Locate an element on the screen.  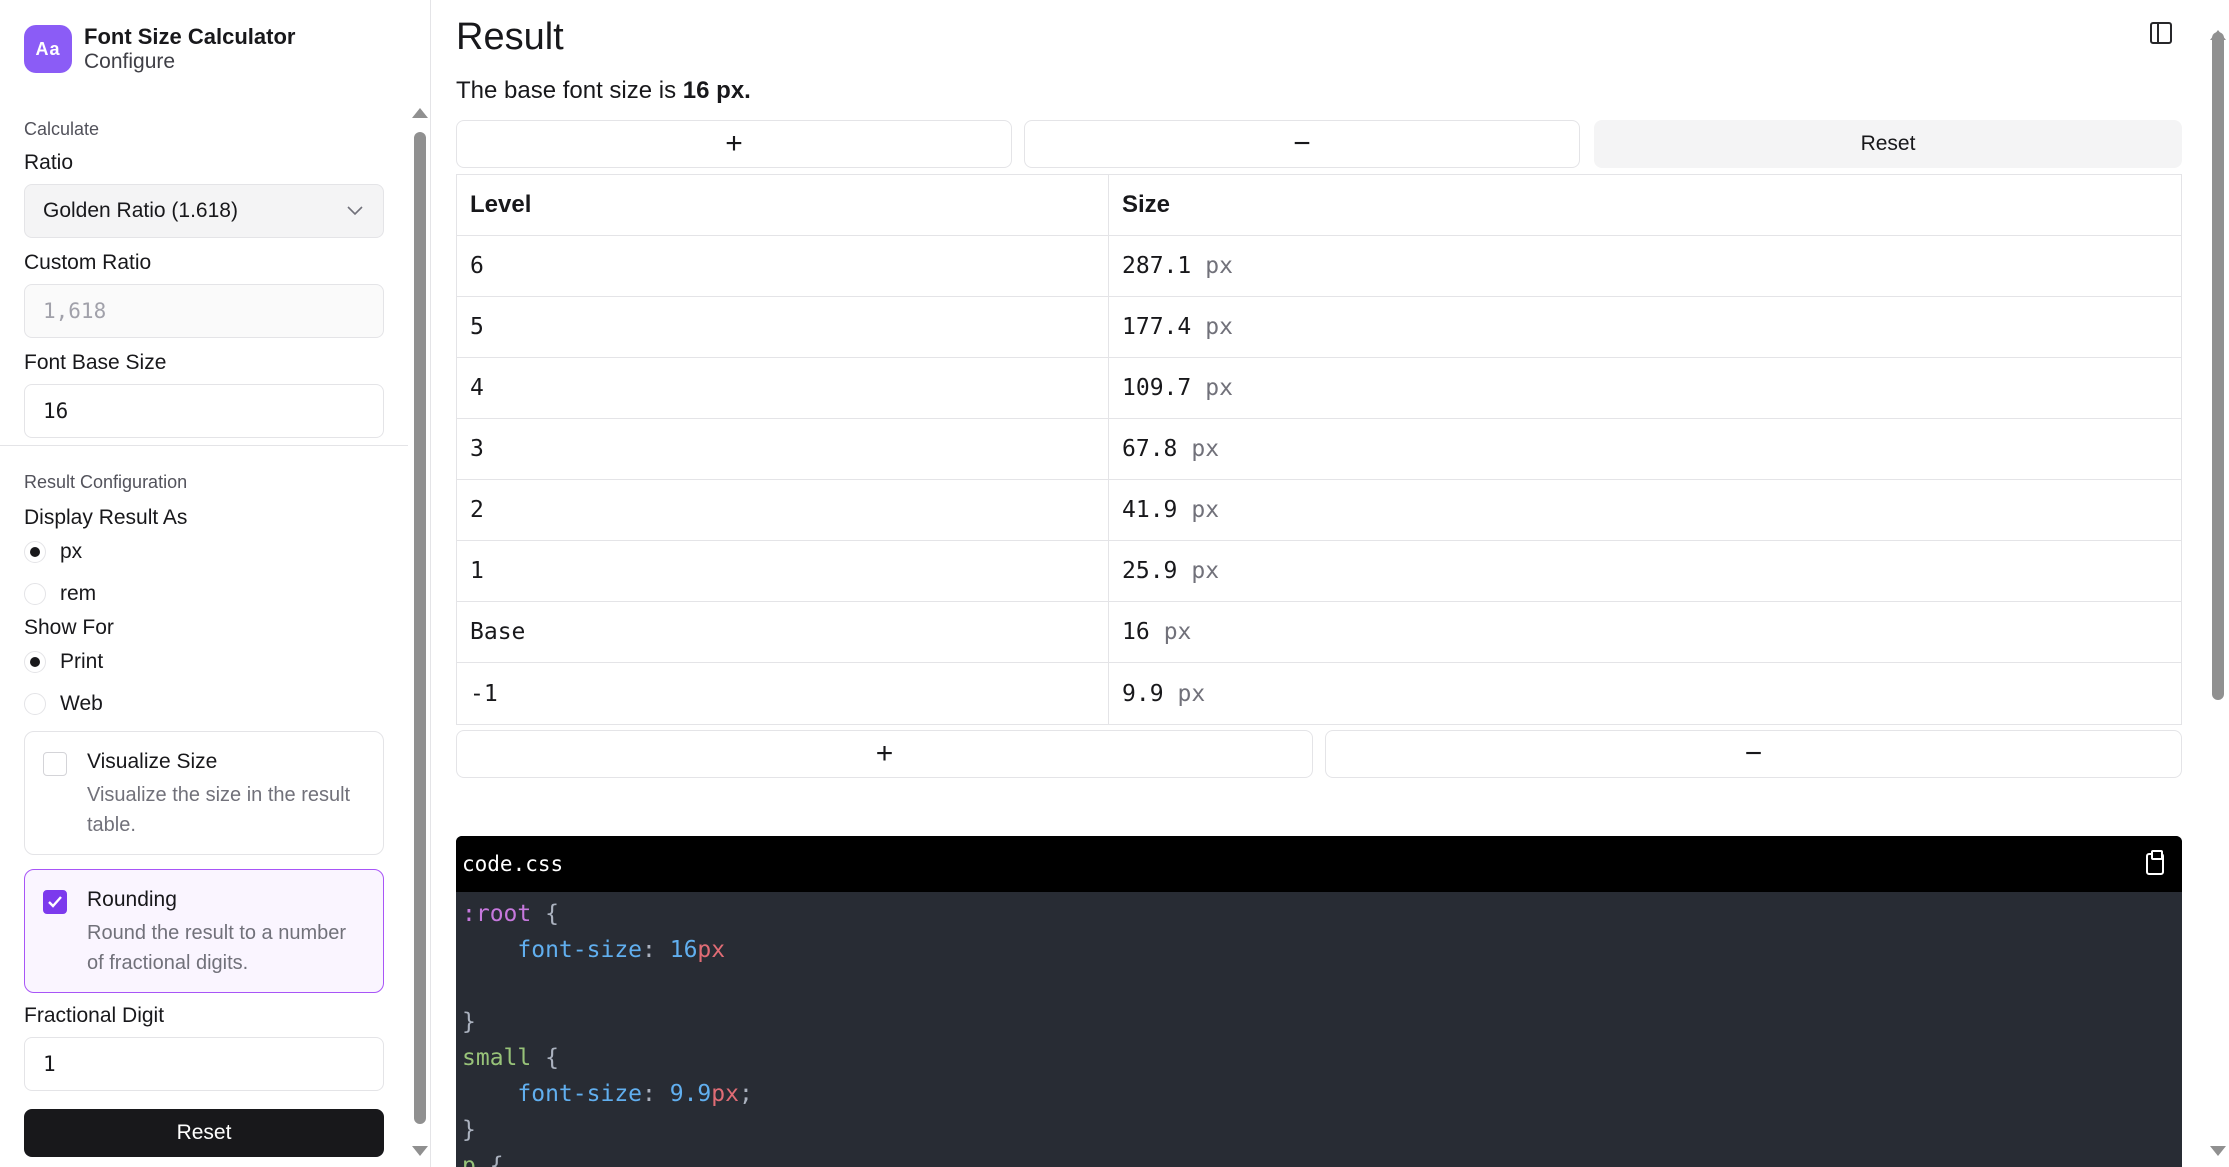
size-value: 109.7 is located at coordinates (1157, 388).